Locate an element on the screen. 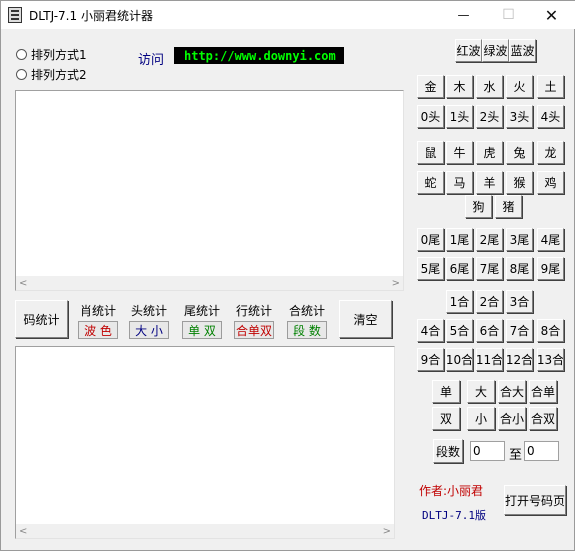 The image size is (575, 551). stat-button-1: 头统计 is located at coordinates (149, 310).